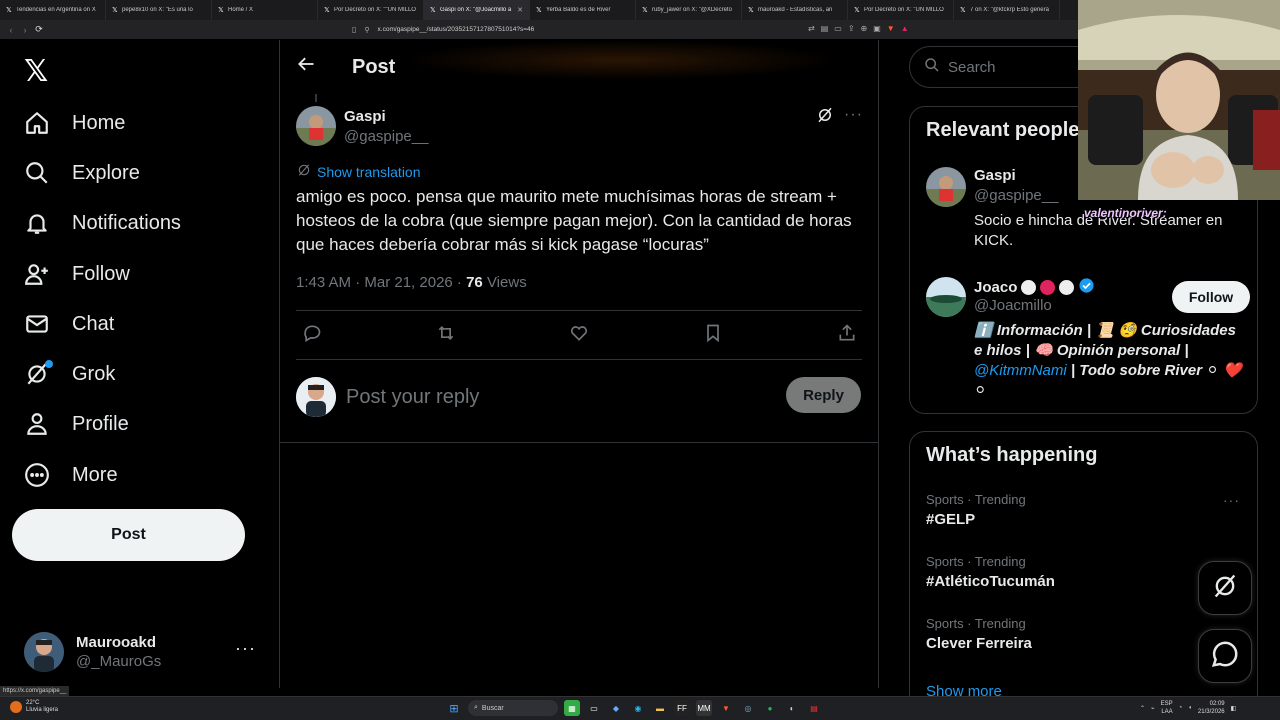 The image size is (1280, 720). Describe the element at coordinates (381, 282) in the screenshot. I see `tweet-timestamp: 1:43 AM · Mar 21, 2026 ·` at that location.